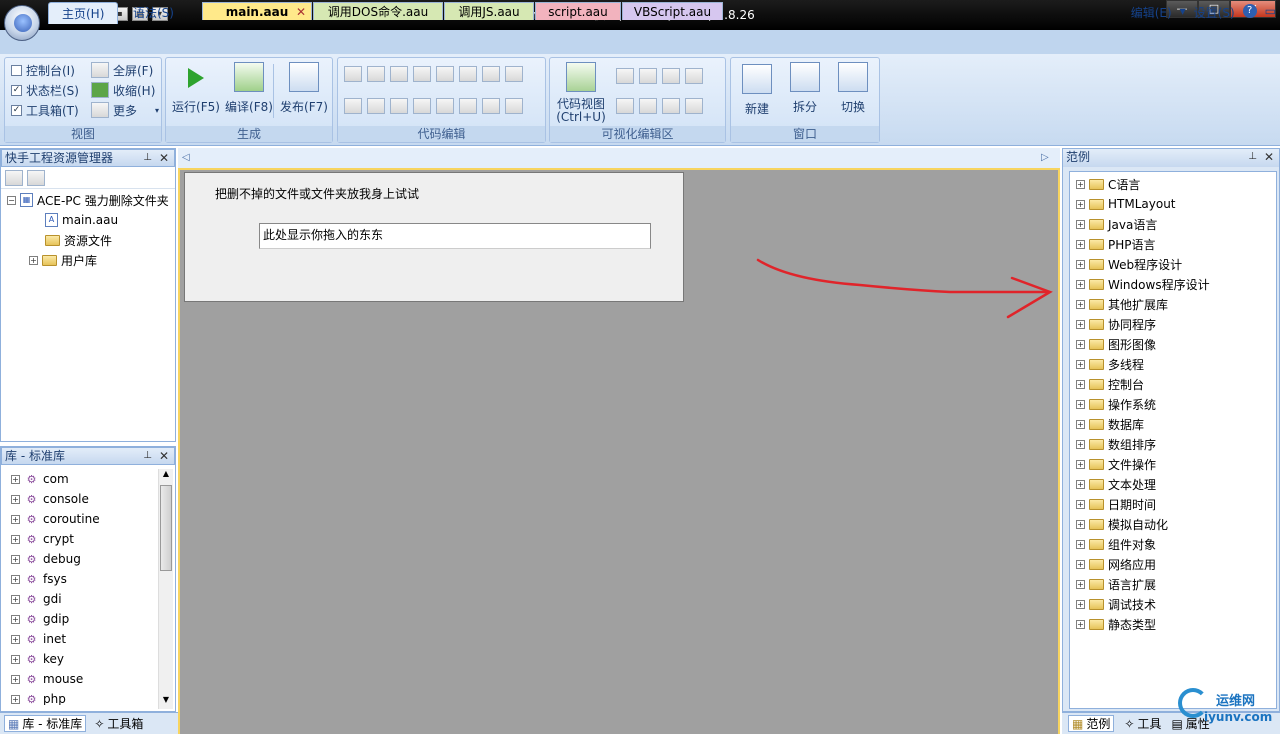 Image resolution: width=1280 pixels, height=734 pixels. I want to click on library-item: + ⚙ debug, so click(93, 559).